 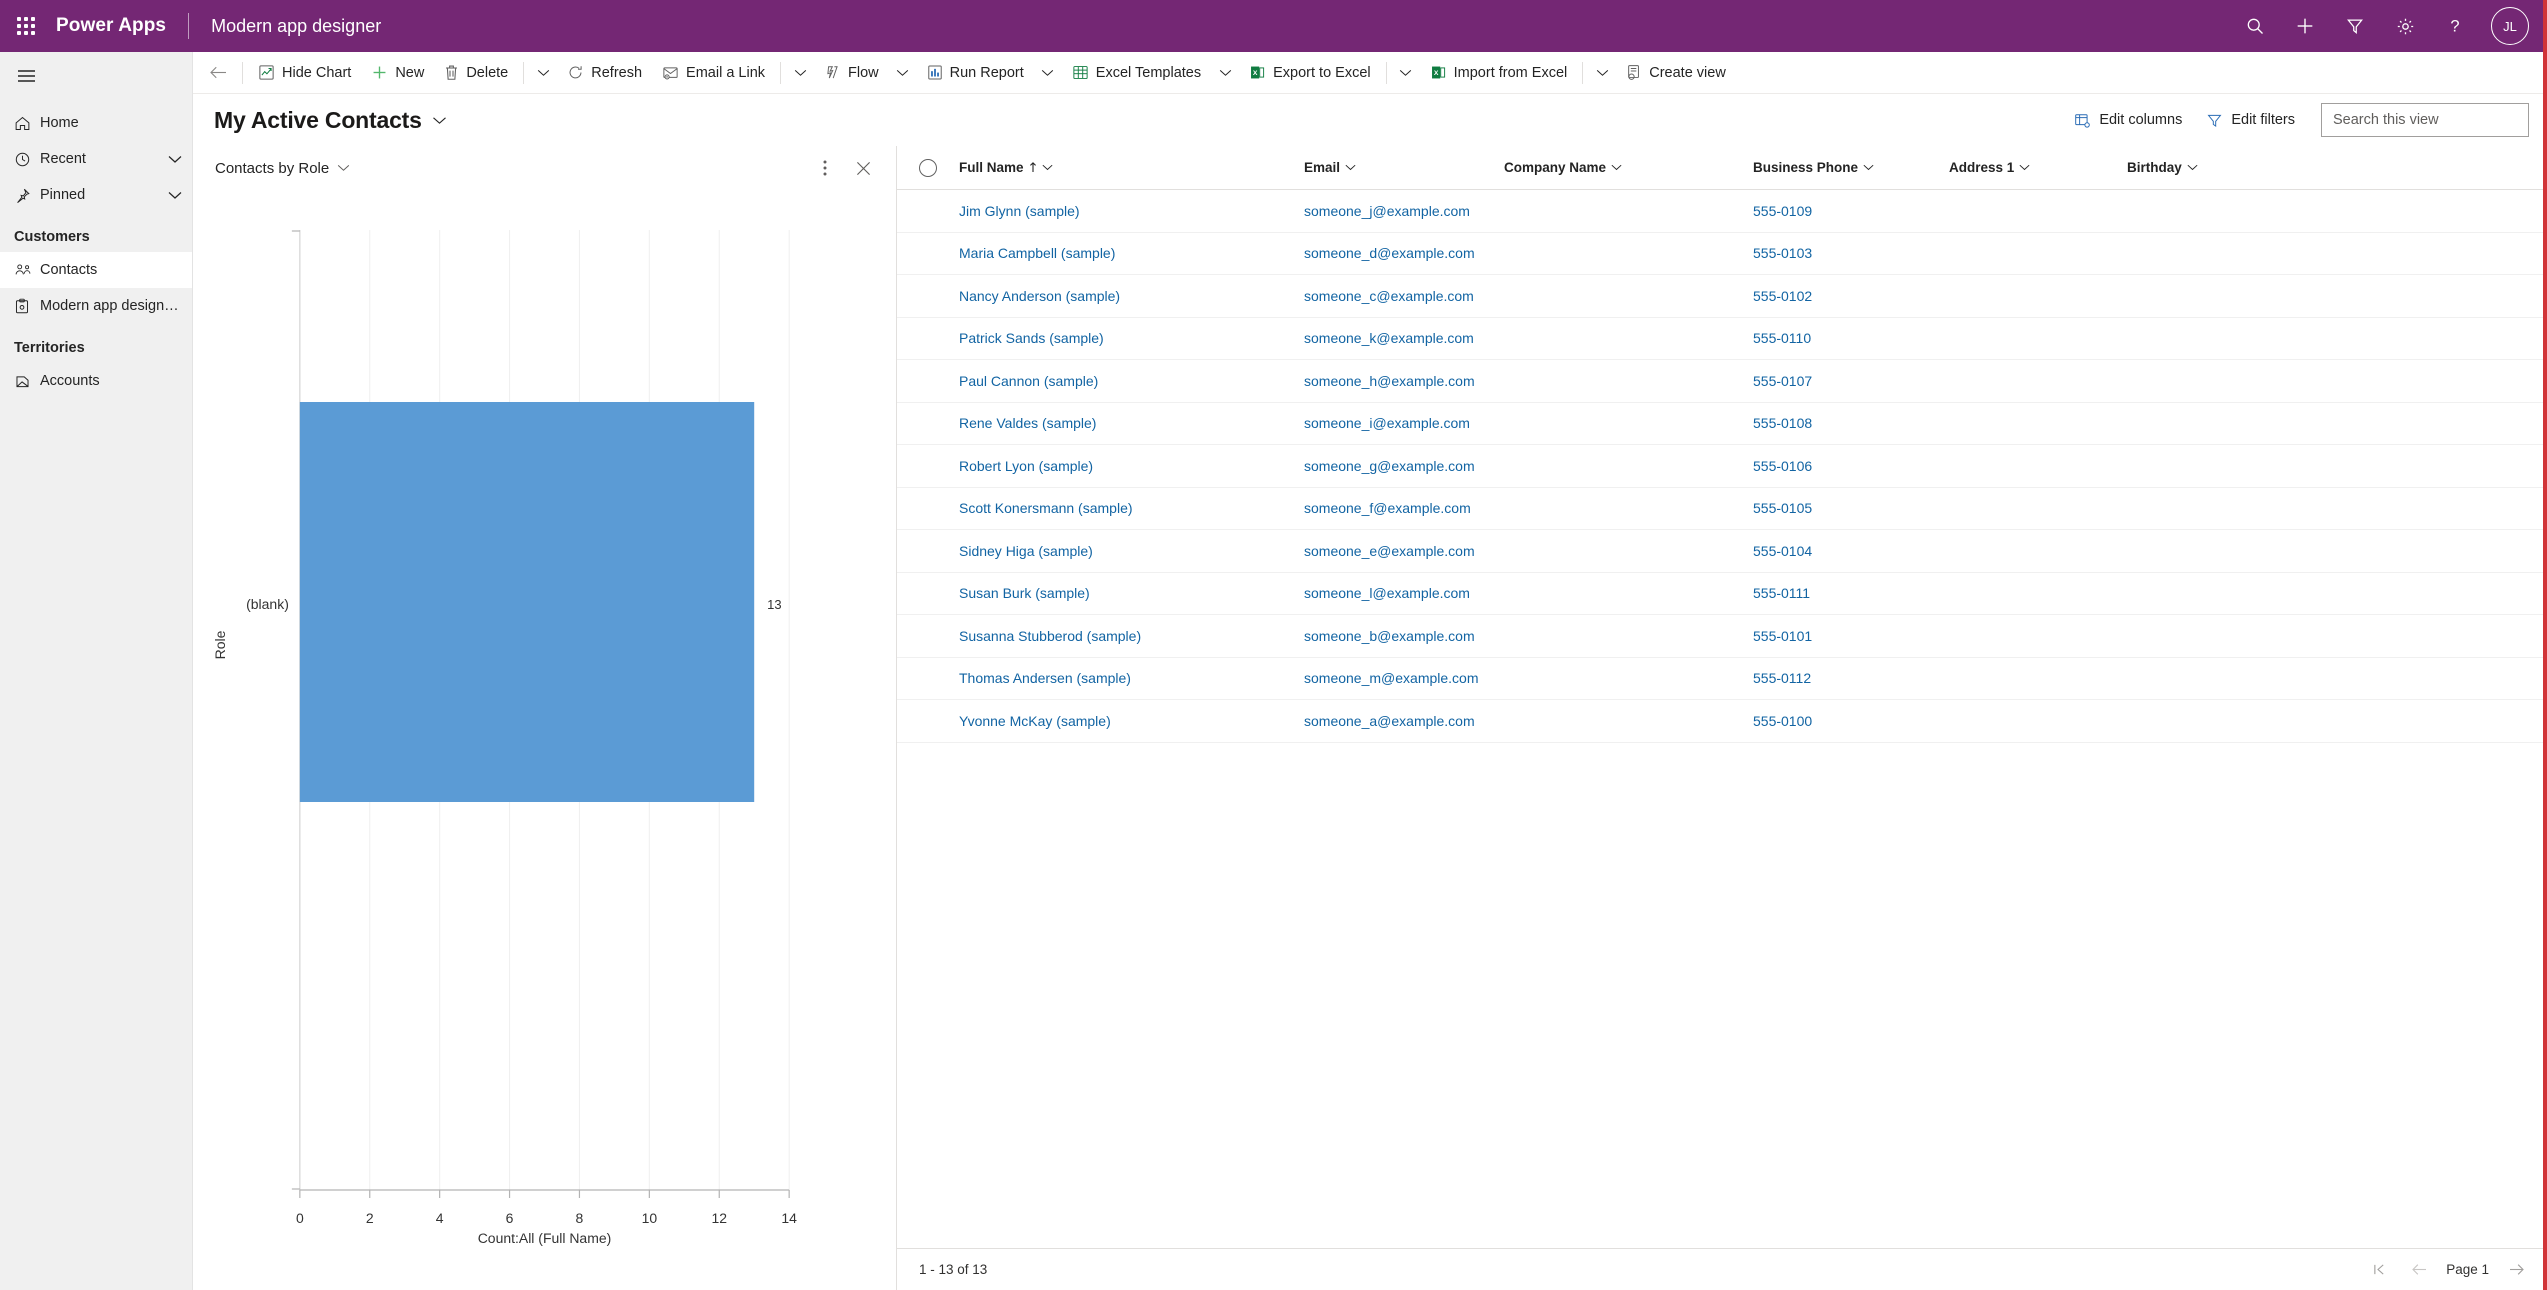 I want to click on run-report-button: Run Report, so click(x=975, y=73).